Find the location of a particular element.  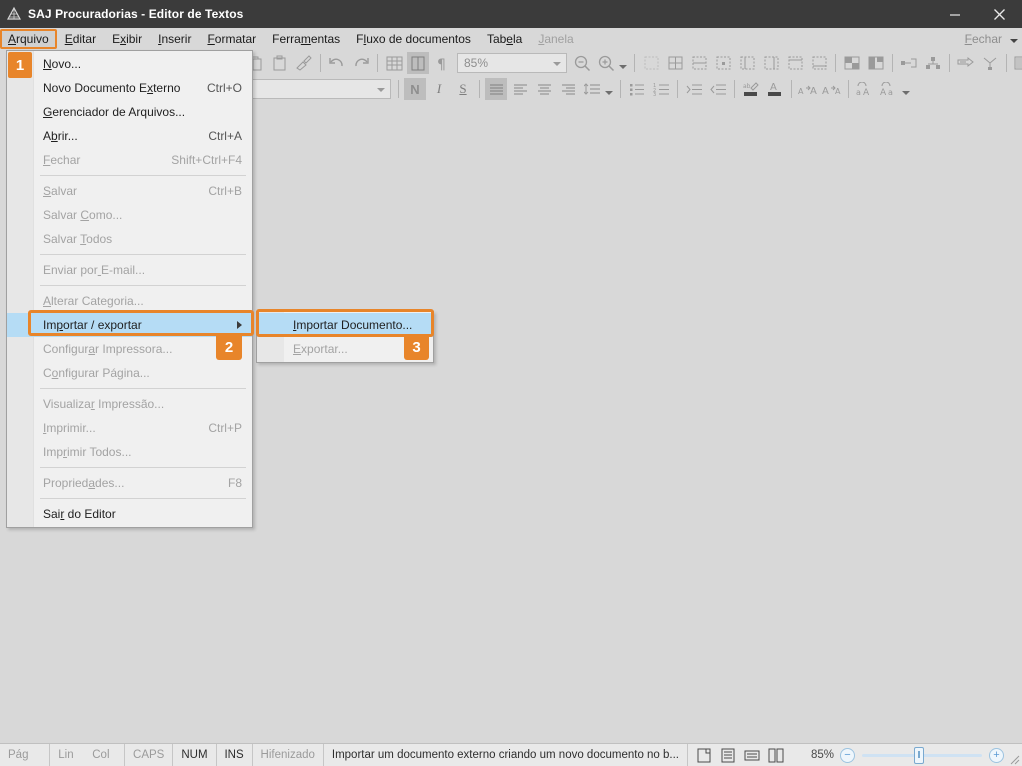

highlight-color-icon: ab is located at coordinates (751, 89).